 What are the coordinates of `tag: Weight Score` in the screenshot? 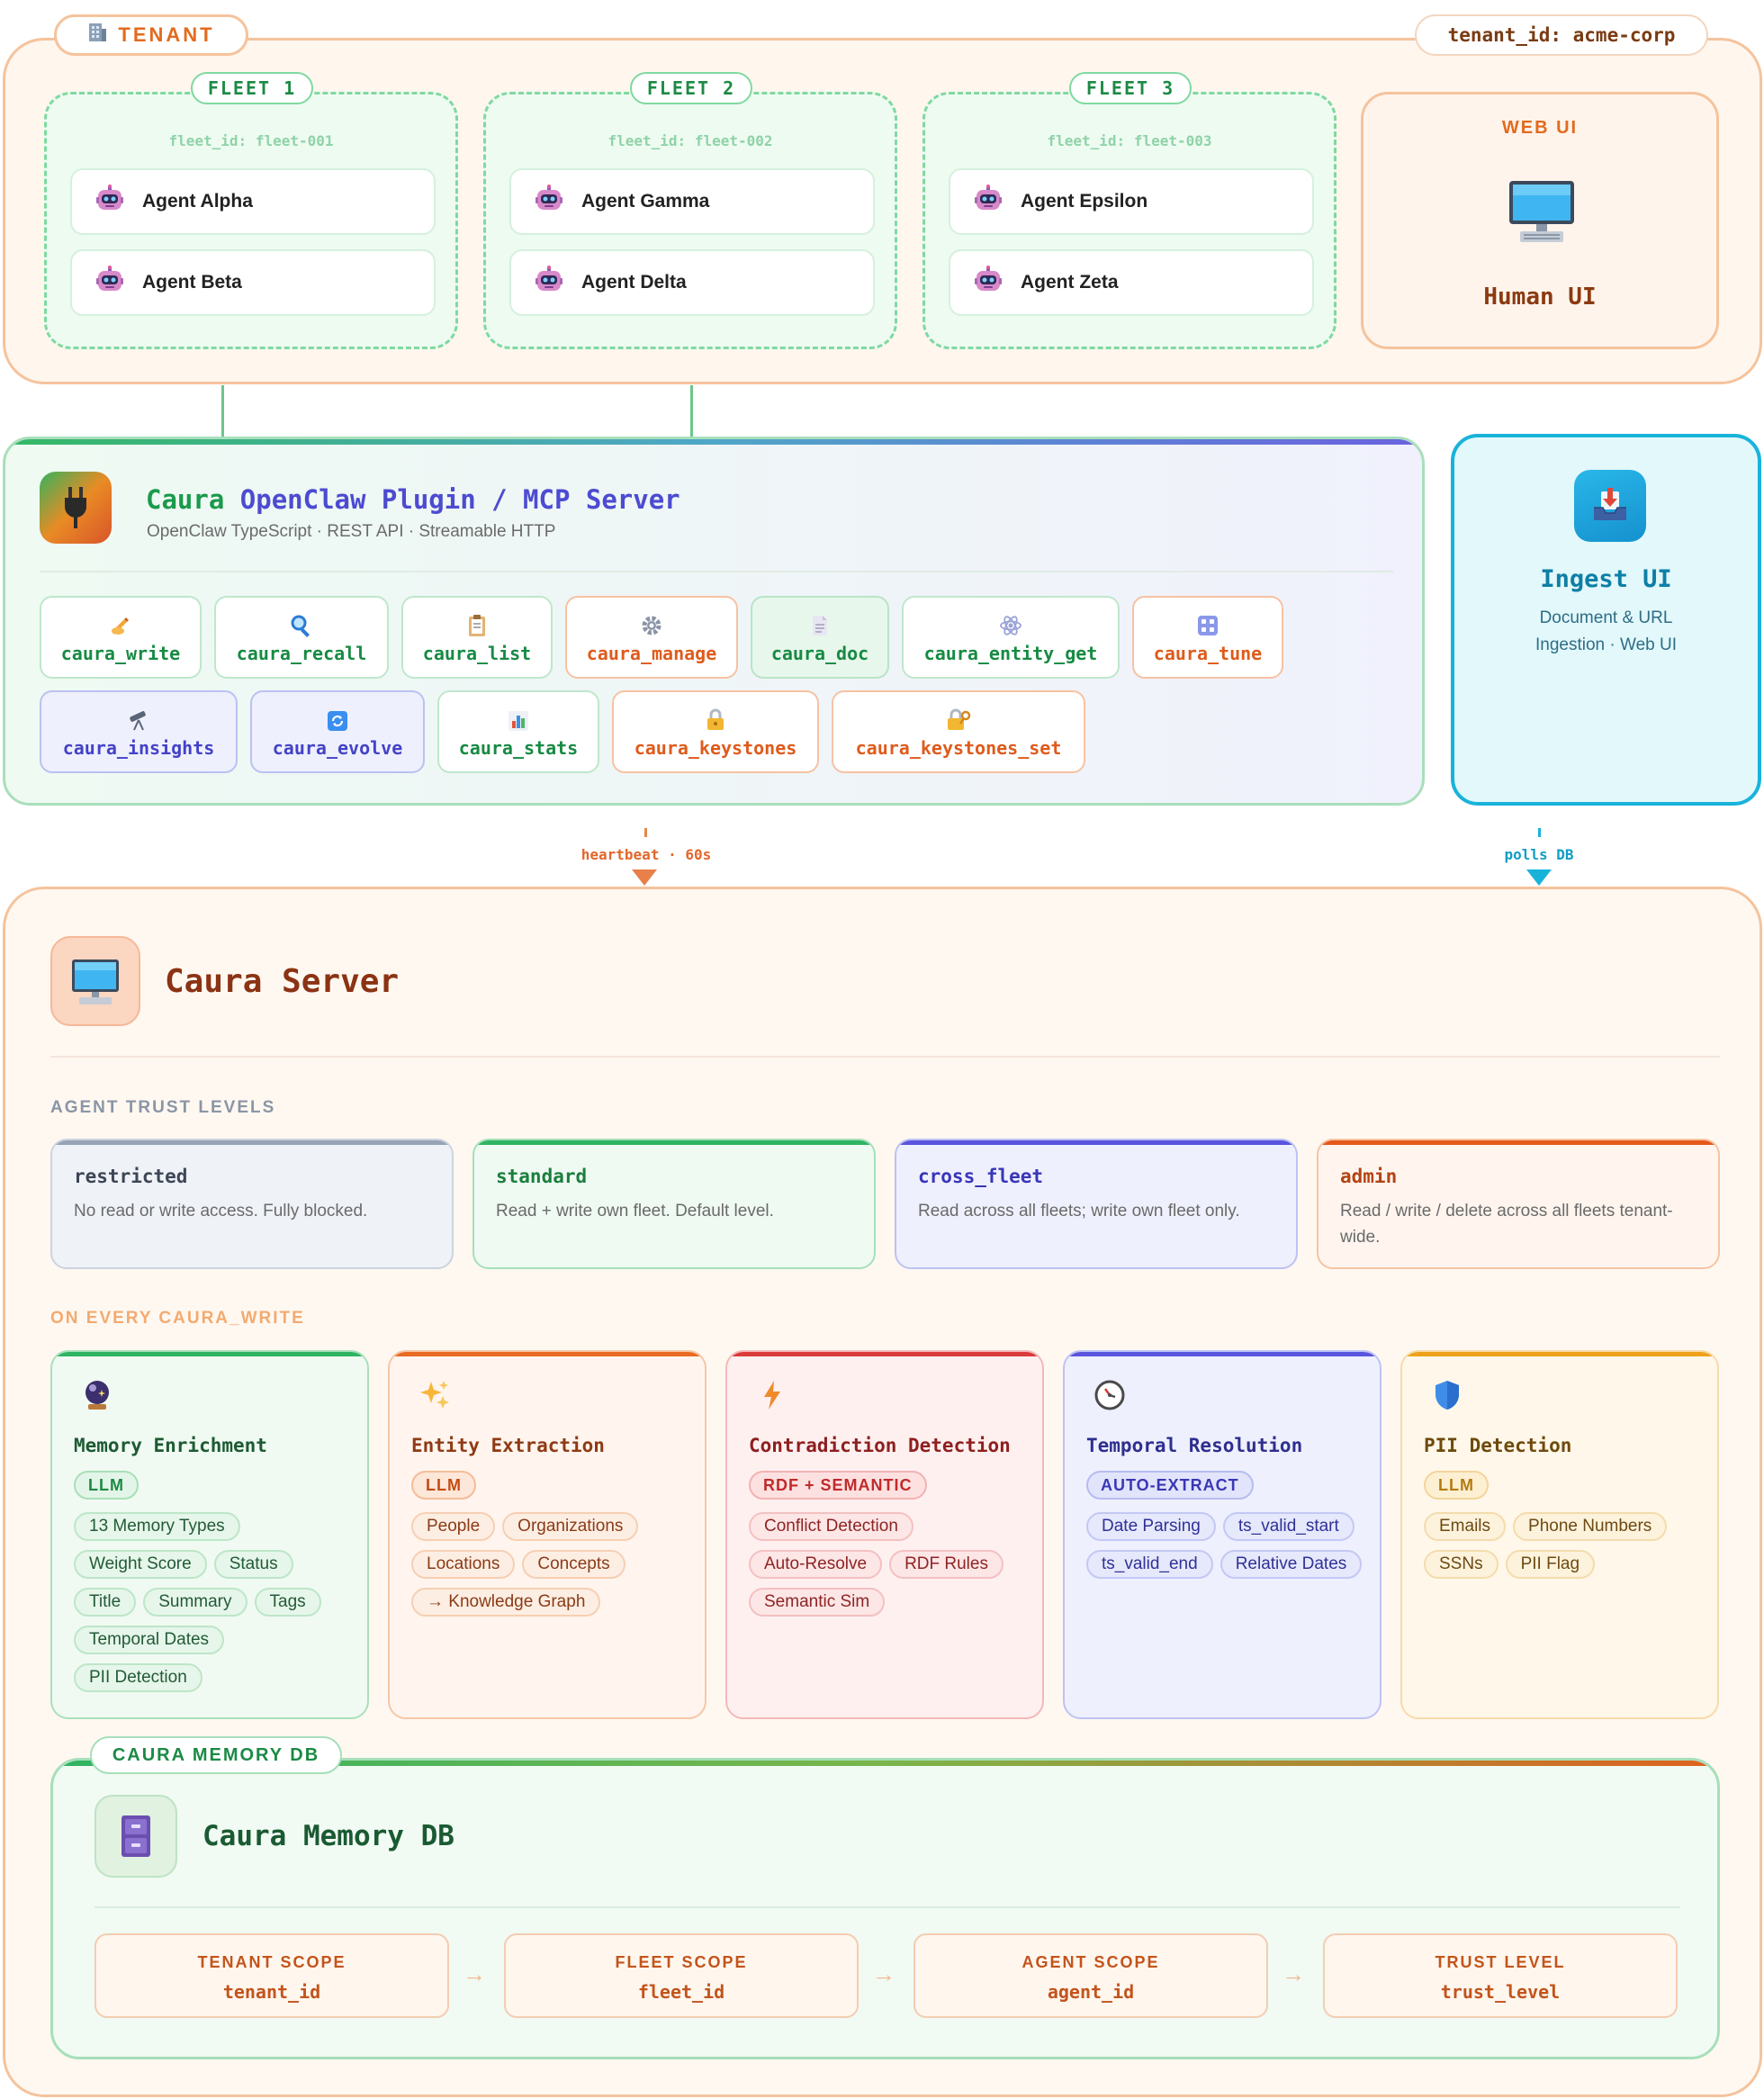 It's located at (140, 1565).